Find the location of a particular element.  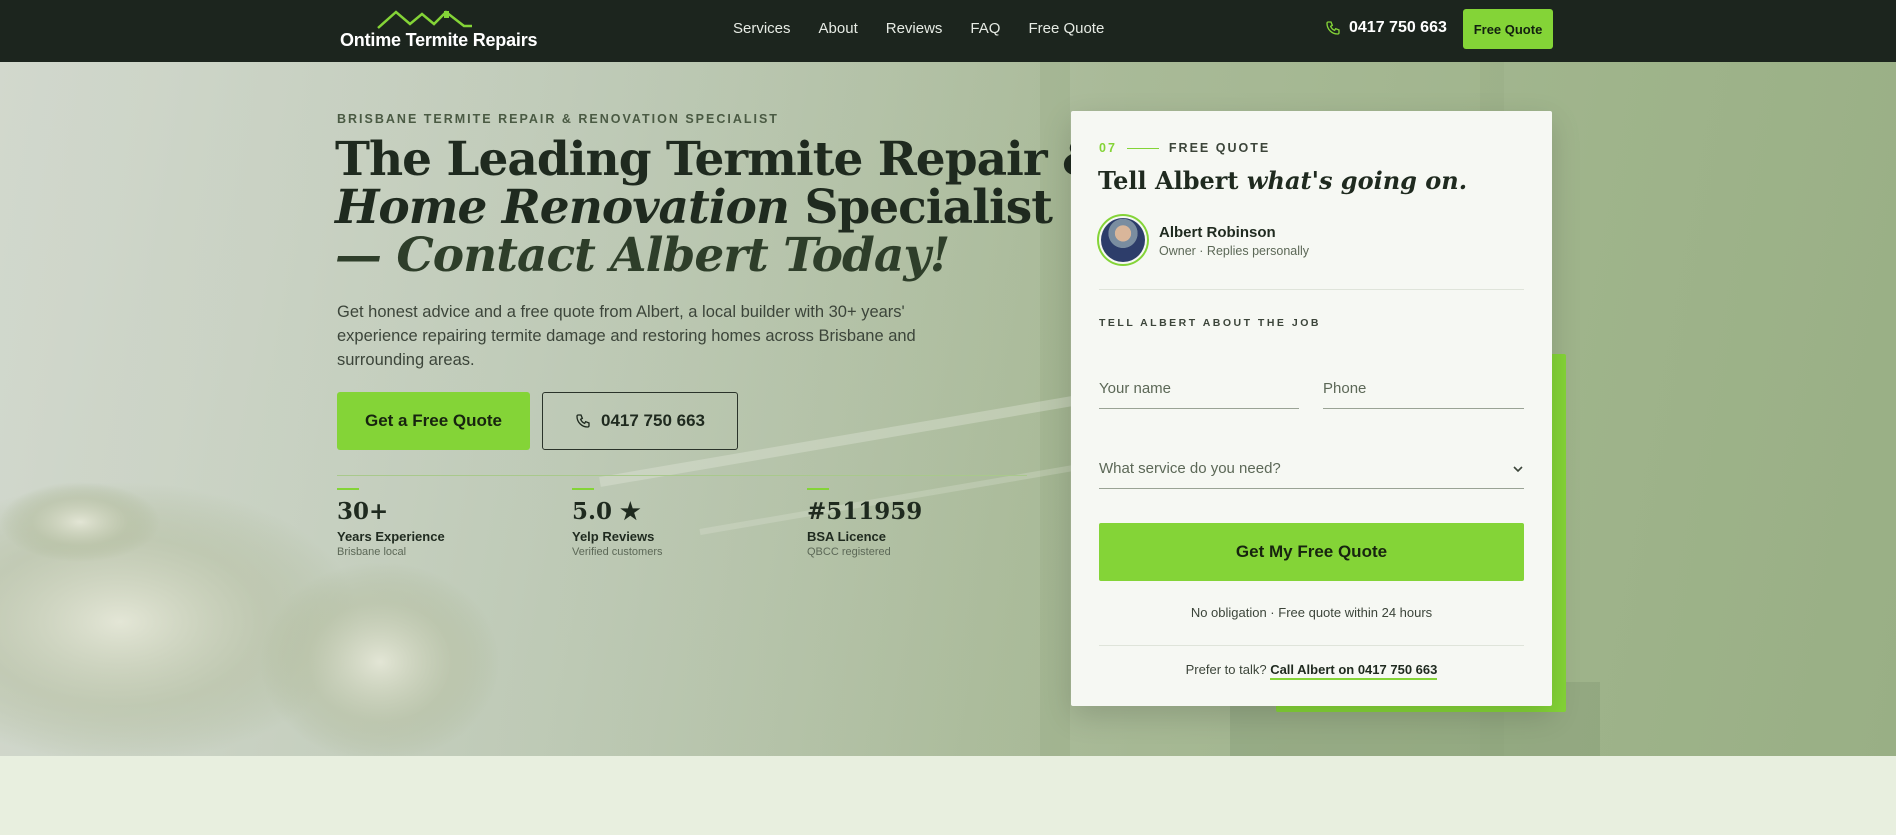

owner-role: Owner · Replies personally is located at coordinates (1234, 251).